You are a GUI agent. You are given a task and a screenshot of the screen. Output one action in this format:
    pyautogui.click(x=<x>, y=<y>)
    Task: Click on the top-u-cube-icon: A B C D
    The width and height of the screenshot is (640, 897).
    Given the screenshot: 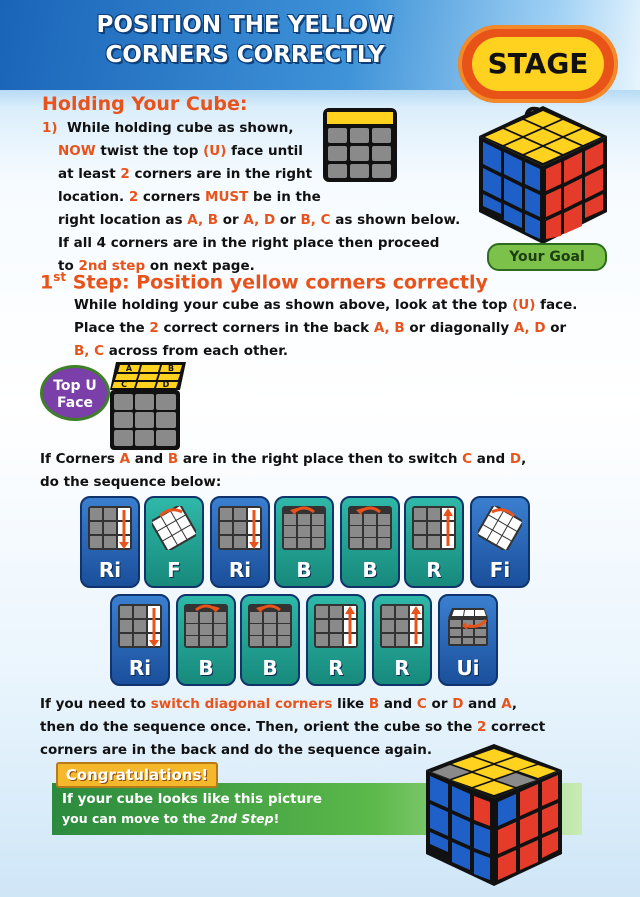 What is the action you would take?
    pyautogui.click(x=148, y=406)
    